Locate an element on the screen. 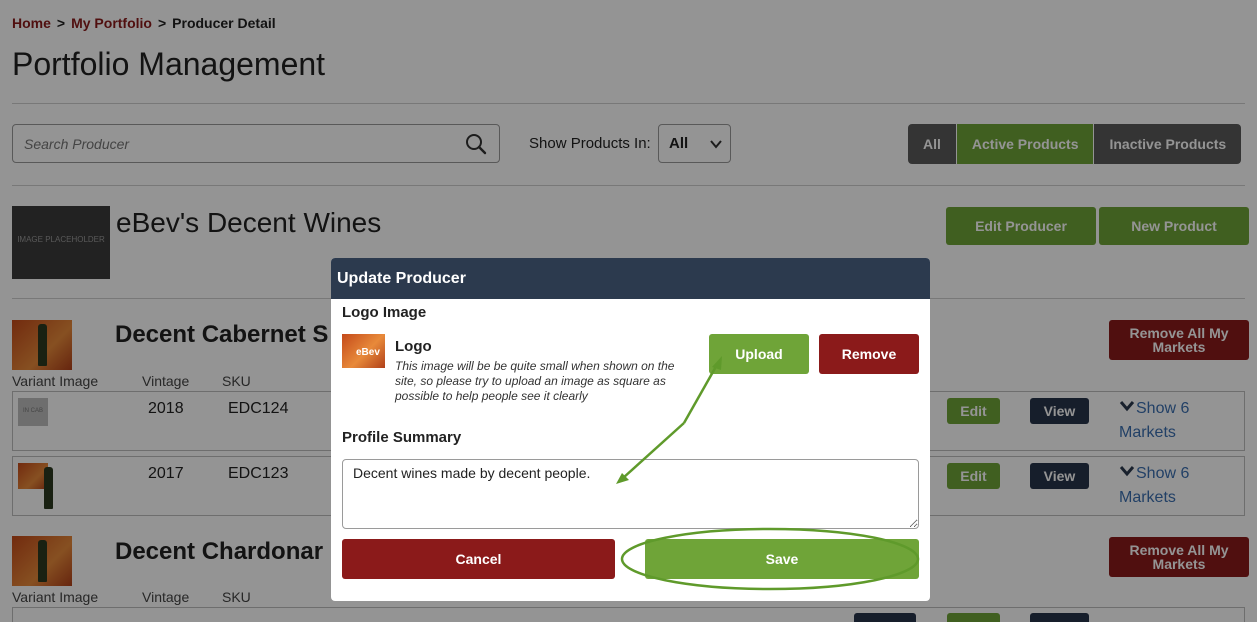 The image size is (1257, 622). profile-summary-label: Profile Summary is located at coordinates (402, 437).